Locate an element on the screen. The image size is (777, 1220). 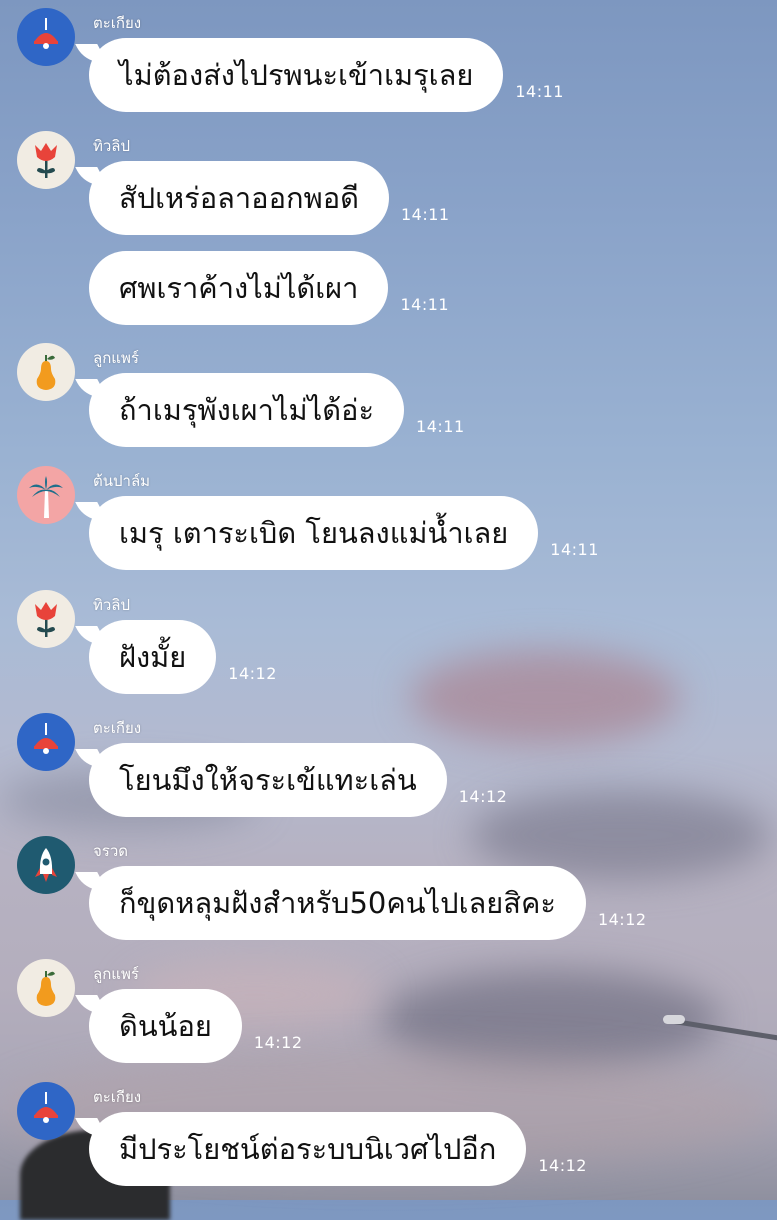
message-row: ฝังมั้ย 14:12 is located at coordinates (183, 657).